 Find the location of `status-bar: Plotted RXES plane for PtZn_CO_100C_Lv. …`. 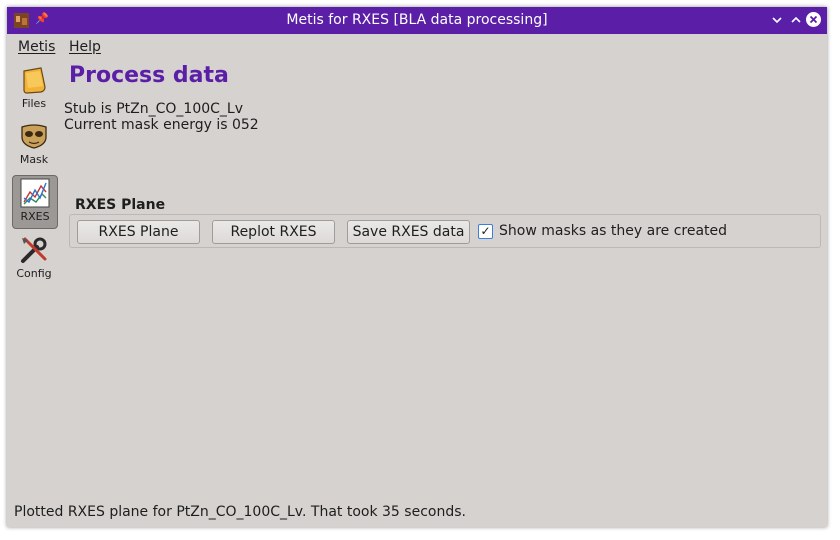

status-bar: Plotted RXES plane for PtZn_CO_100C_Lv. … is located at coordinates (240, 512).